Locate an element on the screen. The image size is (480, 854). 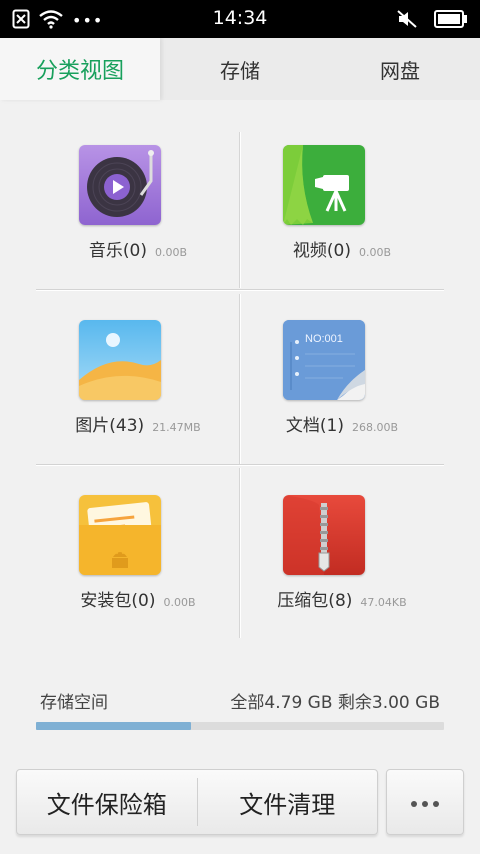
battery-icon is located at coordinates (451, 21).